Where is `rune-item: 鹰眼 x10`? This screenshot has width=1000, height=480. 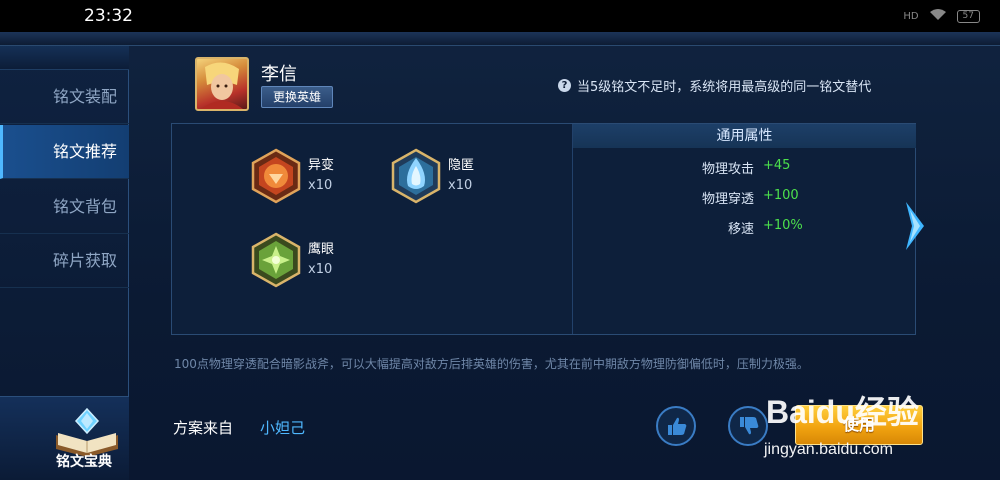
rune-item: 鹰眼 x10 is located at coordinates (320, 262).